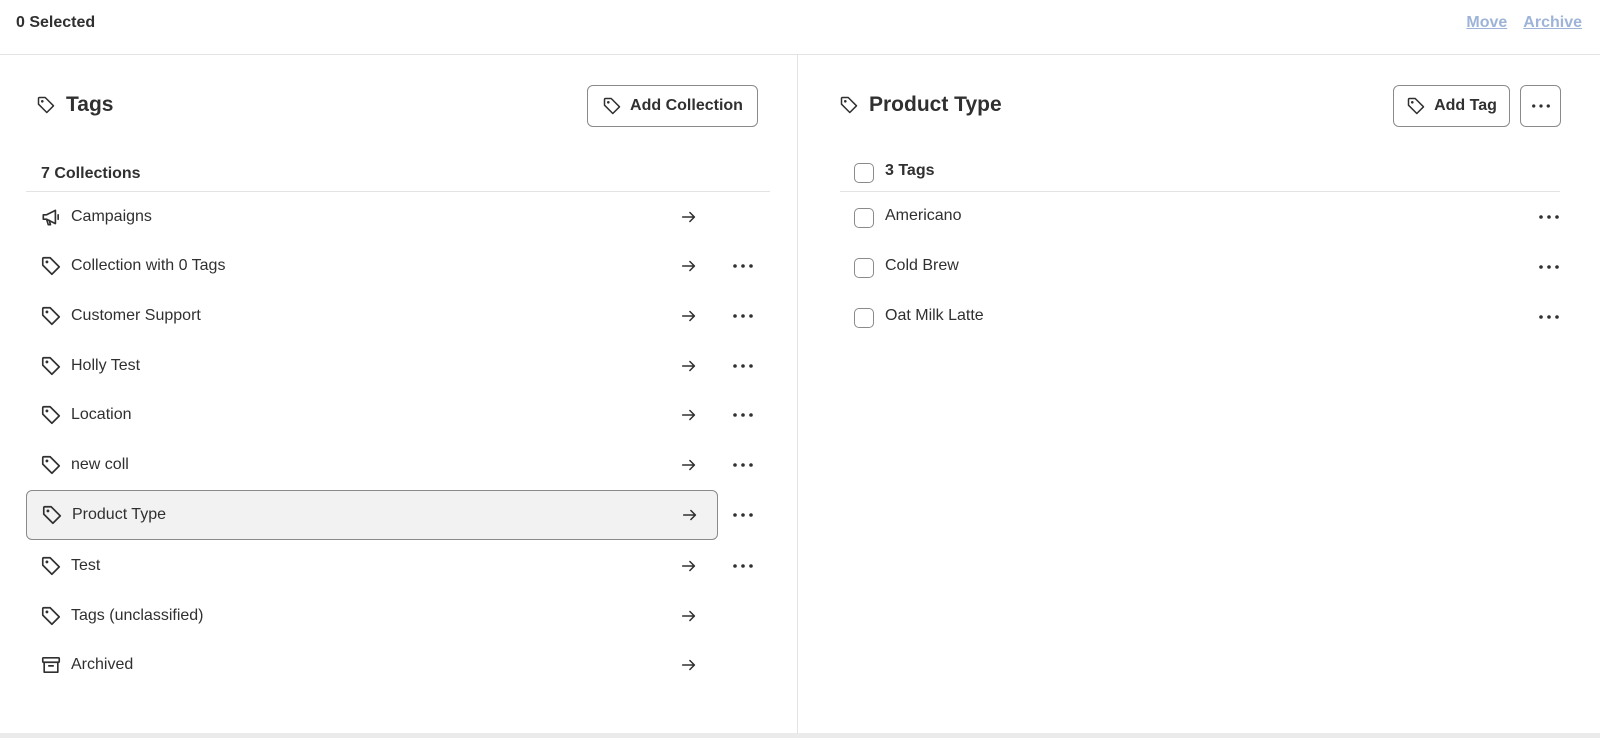 Image resolution: width=1600 pixels, height=738 pixels. What do you see at coordinates (102, 664) in the screenshot?
I see `collection-label: Archived` at bounding box center [102, 664].